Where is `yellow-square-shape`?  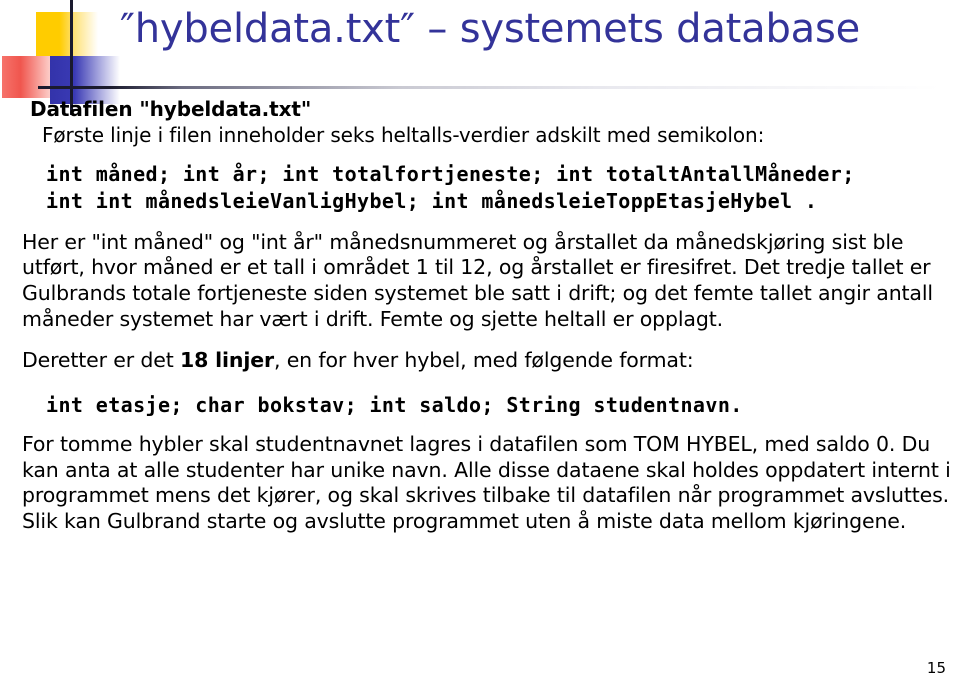
yellow-square-shape is located at coordinates (67, 39).